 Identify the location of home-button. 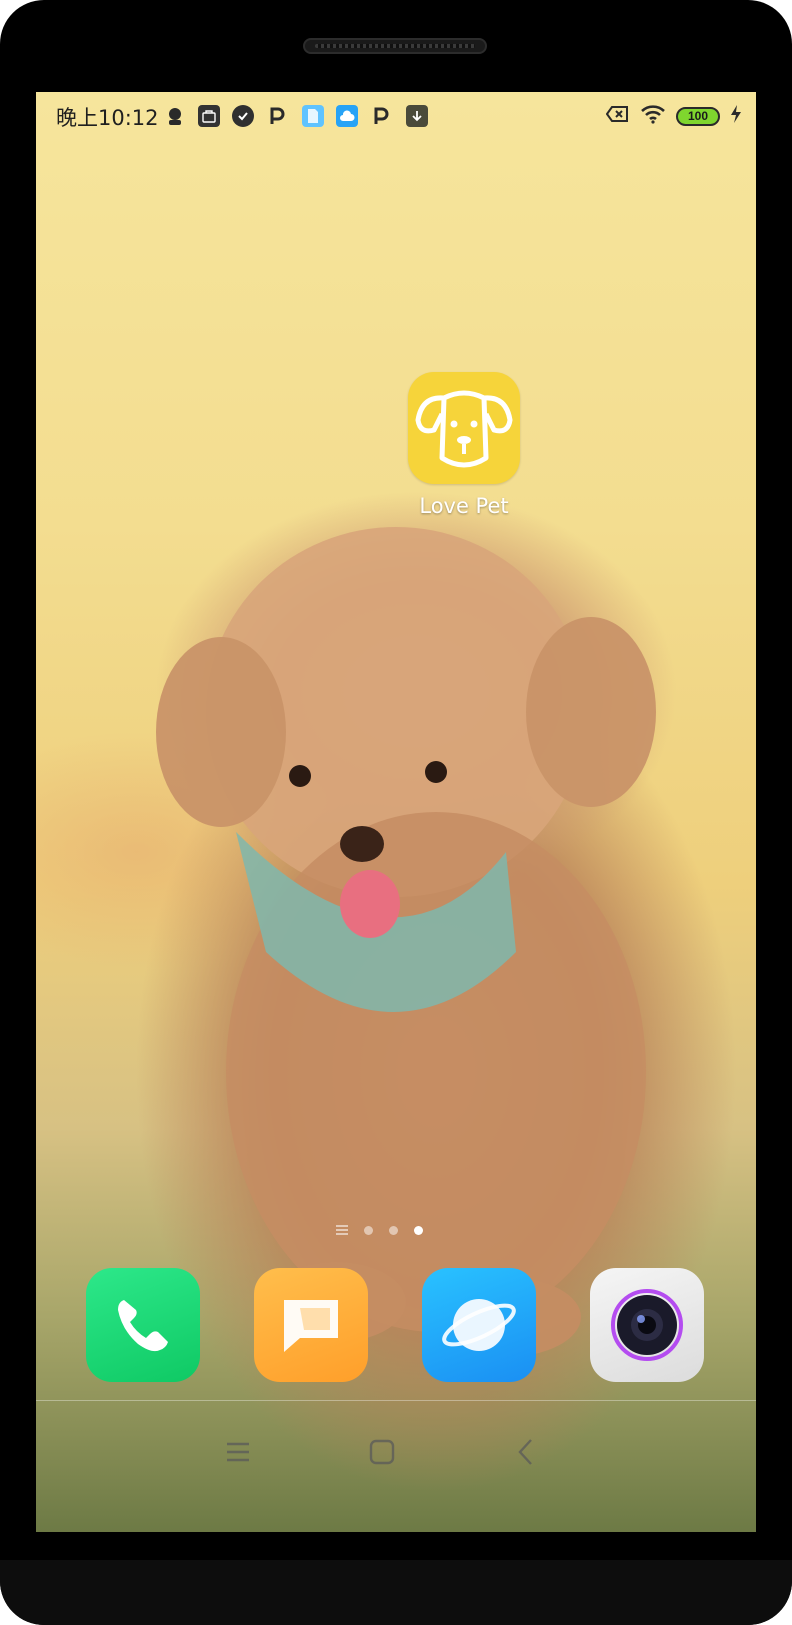
(382, 1452).